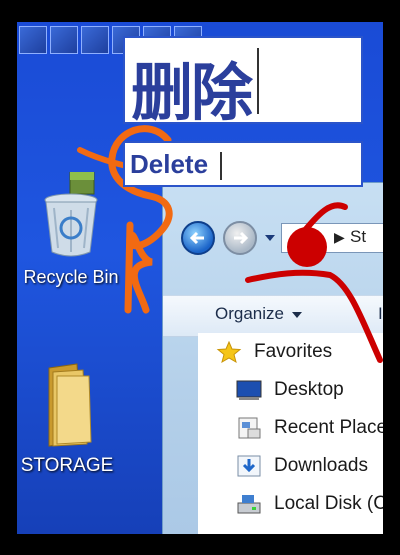 The image size is (400, 555). I want to click on nav-item-label: Recent Places, so click(328, 427).